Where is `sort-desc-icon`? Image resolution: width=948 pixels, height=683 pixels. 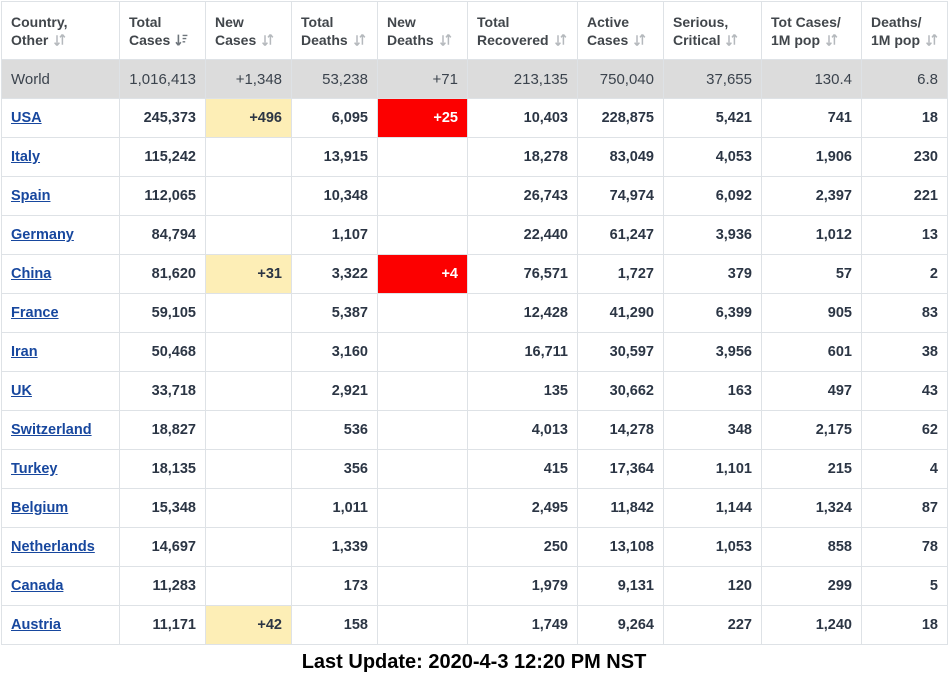
sort-desc-icon is located at coordinates (181, 40).